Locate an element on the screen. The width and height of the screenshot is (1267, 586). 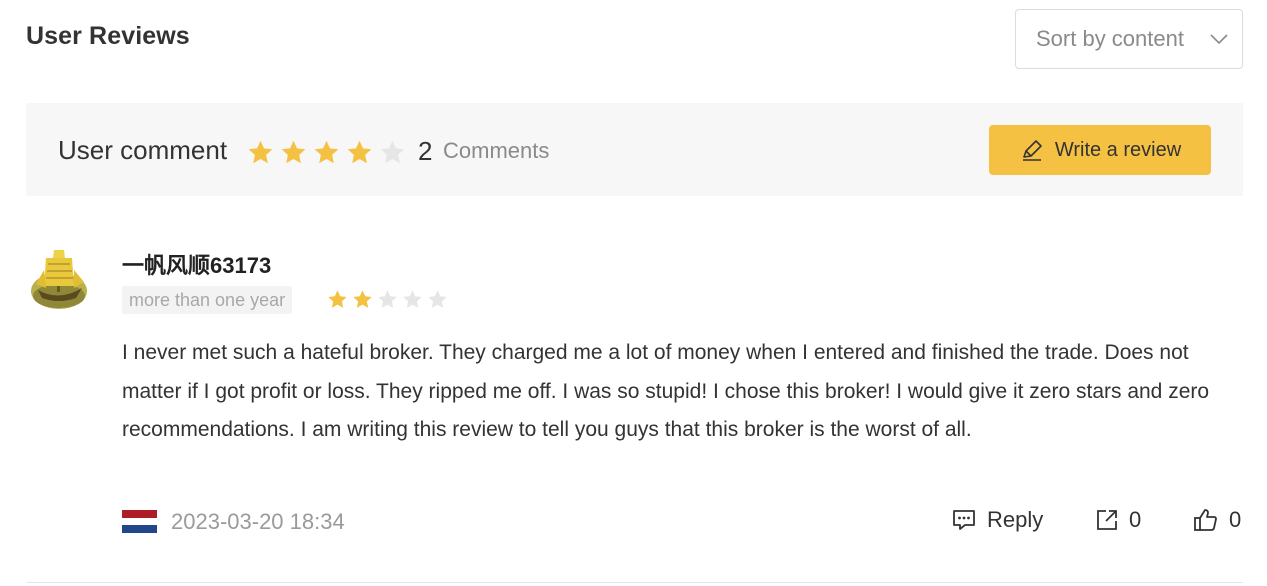
share-button: 0 is located at coordinates (1118, 520).